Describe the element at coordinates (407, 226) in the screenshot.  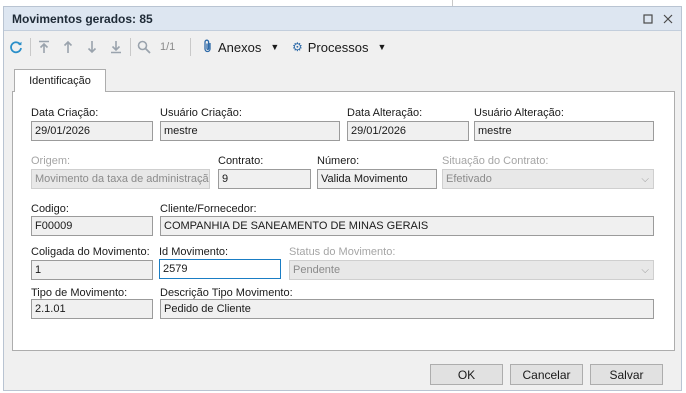
I see `cliente-fornecedor-field: COMPANHIA DE SANEAMENTO DE MINAS GERAIS` at that location.